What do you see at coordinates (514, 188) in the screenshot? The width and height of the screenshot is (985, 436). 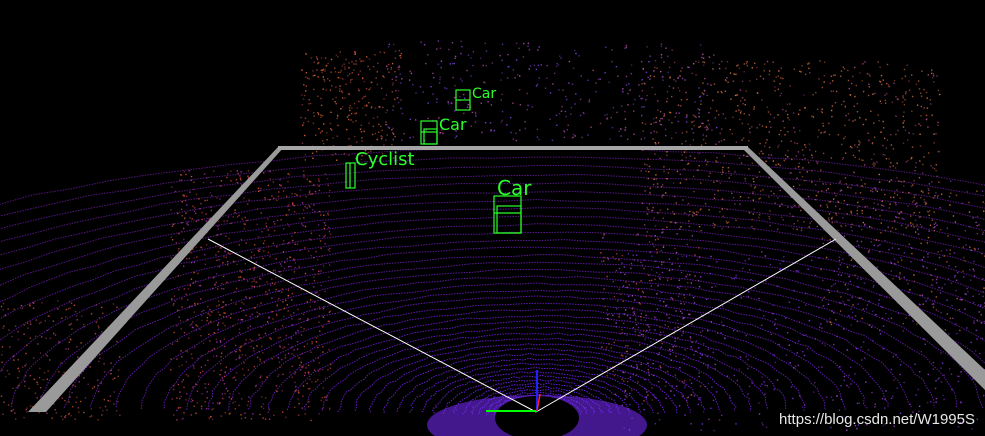 I see `detection-label-4: Car` at bounding box center [514, 188].